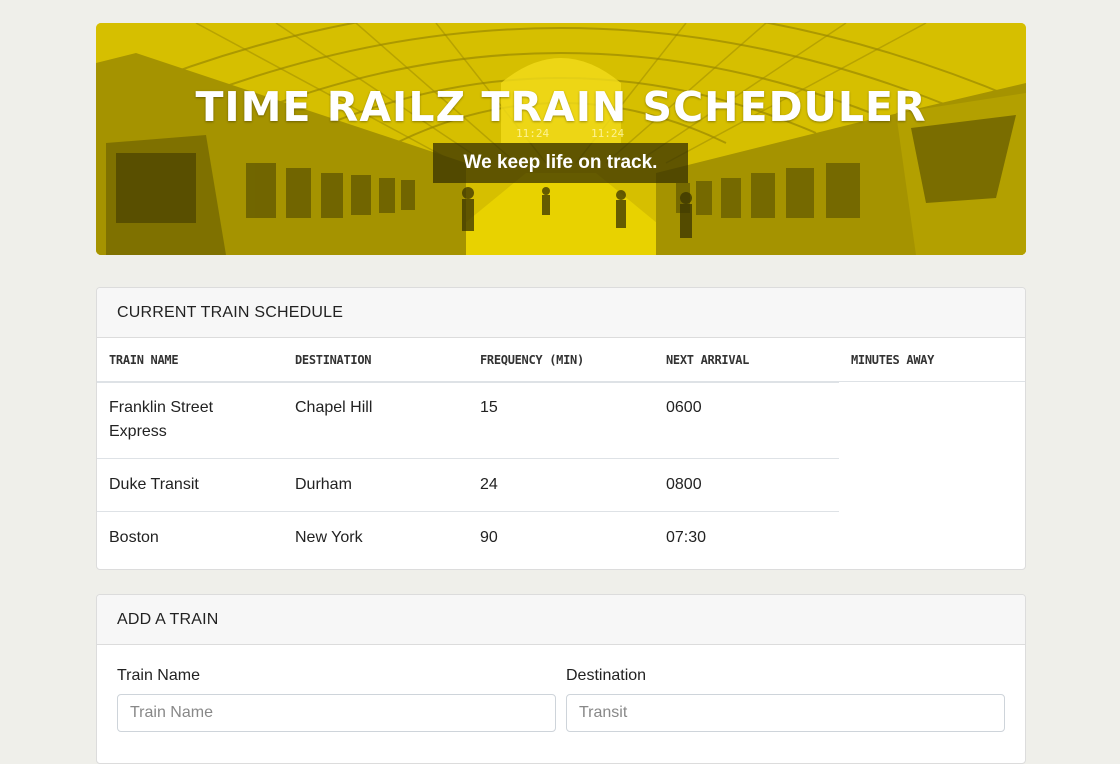  Describe the element at coordinates (375, 360) in the screenshot. I see `column-header-destination: DESTINATION` at that location.